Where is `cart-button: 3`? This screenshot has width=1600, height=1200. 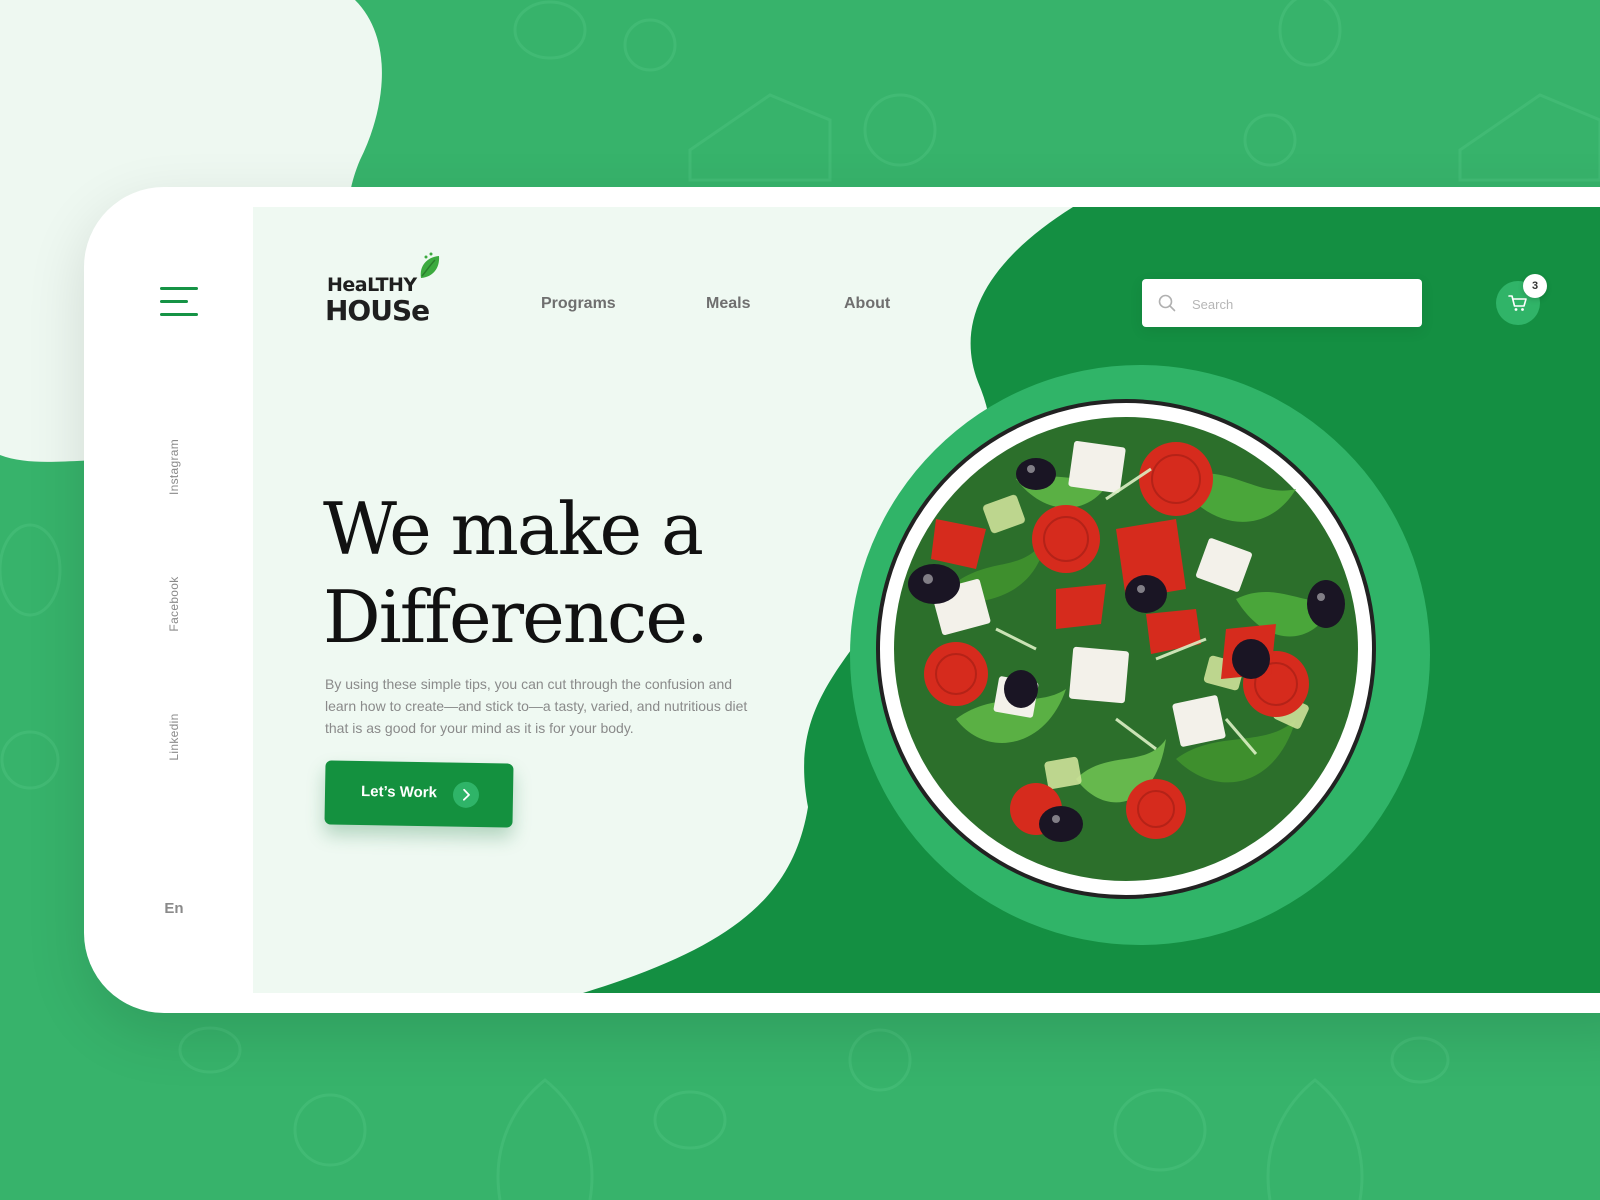 cart-button: 3 is located at coordinates (1521, 299).